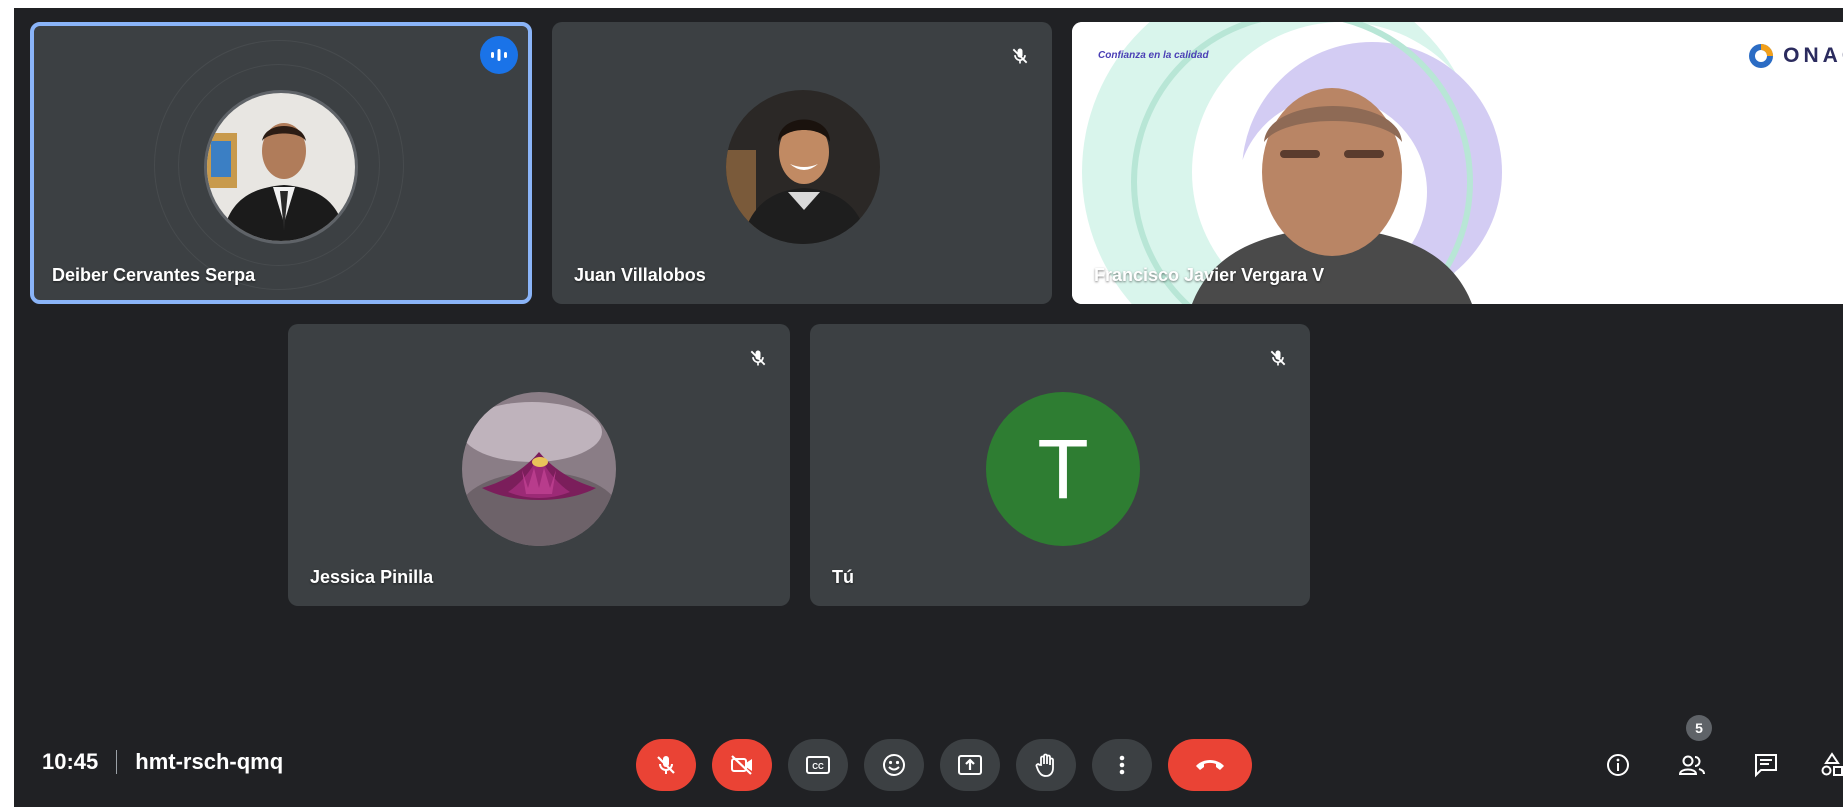 This screenshot has width=1843, height=807. Describe the element at coordinates (70, 761) in the screenshot. I see `meeting-time: 10:45` at that location.